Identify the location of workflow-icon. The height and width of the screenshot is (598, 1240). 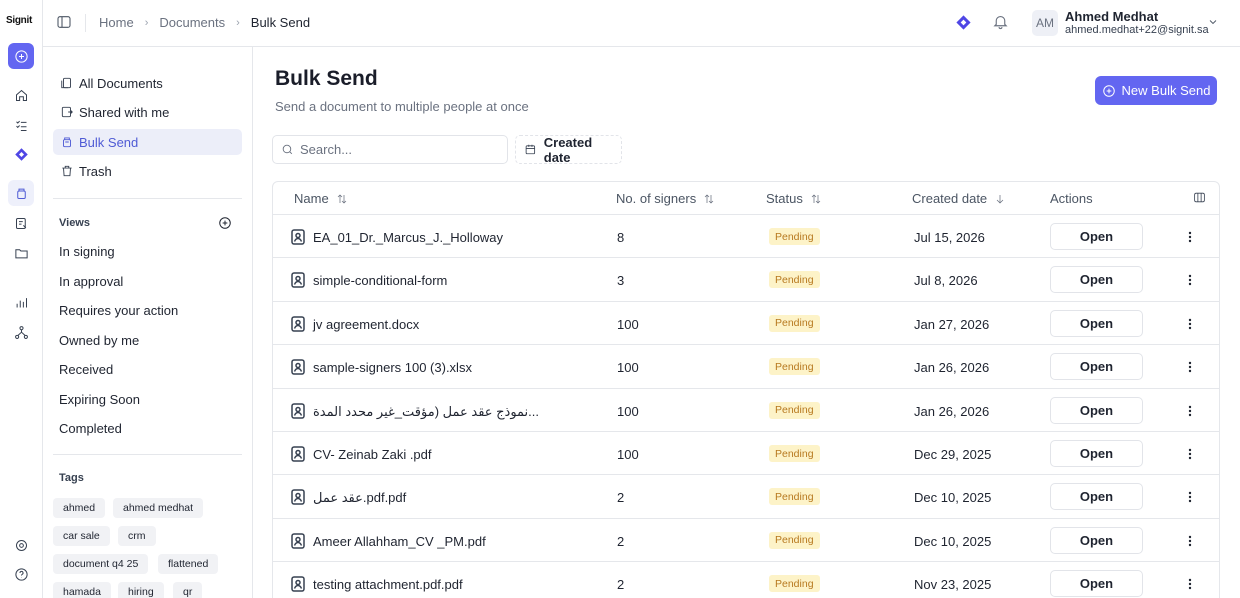
(21, 332).